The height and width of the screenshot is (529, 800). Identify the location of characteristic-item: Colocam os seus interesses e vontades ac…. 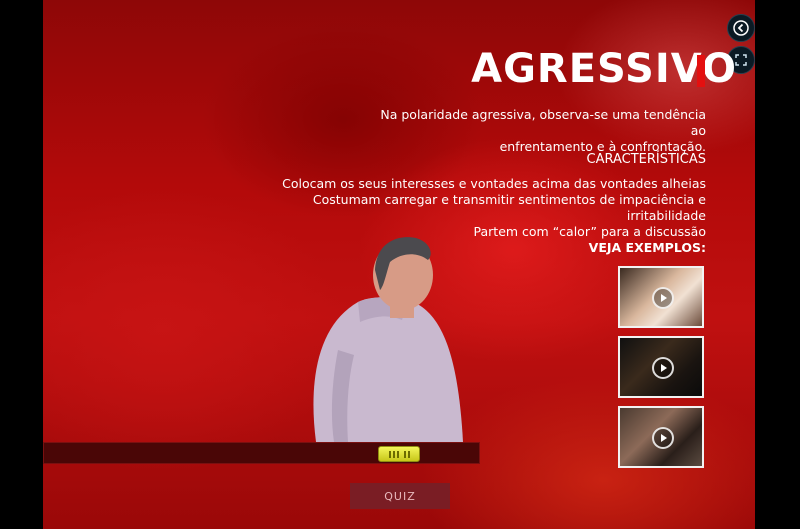
(494, 183).